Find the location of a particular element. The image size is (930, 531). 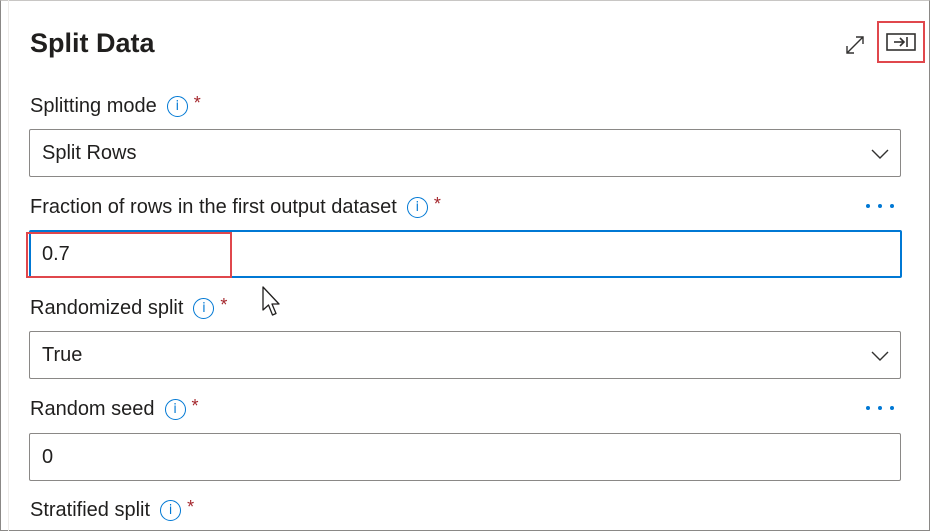

fraction-value: 0.7 is located at coordinates (56, 253).